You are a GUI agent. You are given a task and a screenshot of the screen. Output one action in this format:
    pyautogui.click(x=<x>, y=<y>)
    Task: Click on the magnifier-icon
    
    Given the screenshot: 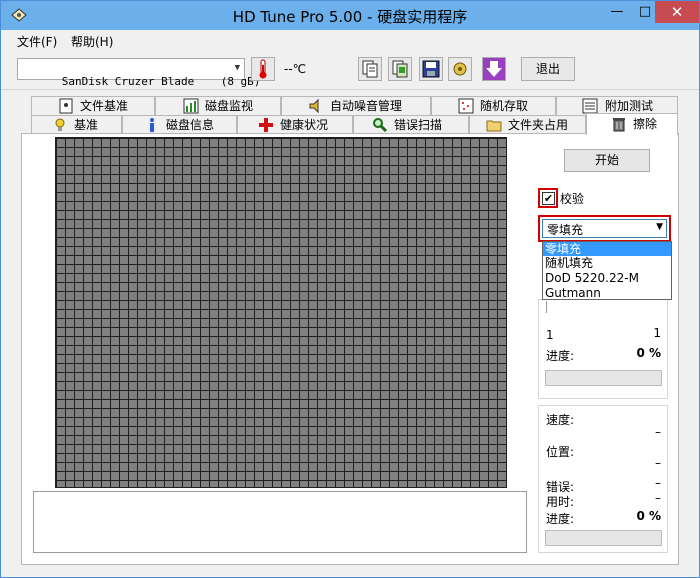 What is the action you would take?
    pyautogui.click(x=380, y=125)
    